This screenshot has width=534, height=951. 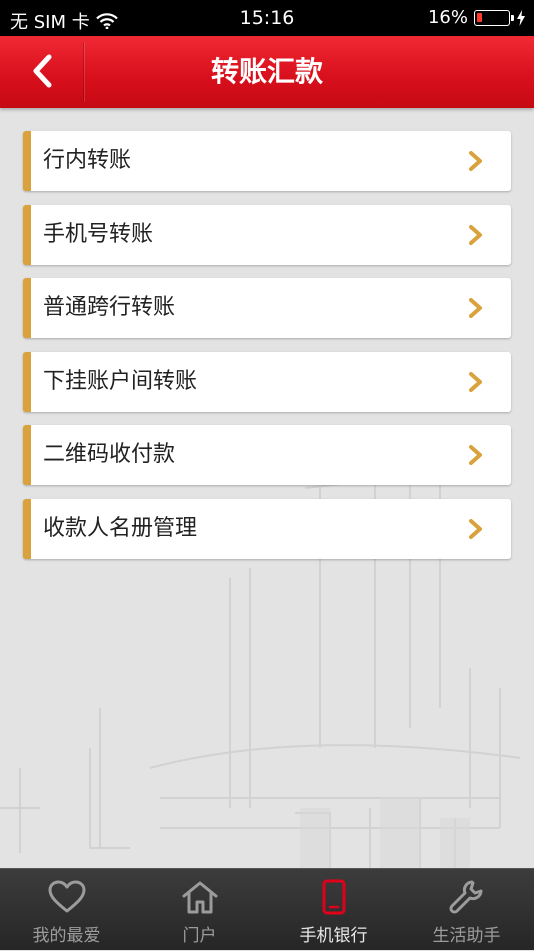 What do you see at coordinates (109, 454) in the screenshot?
I see `menu-item-label: 二维码收付款` at bounding box center [109, 454].